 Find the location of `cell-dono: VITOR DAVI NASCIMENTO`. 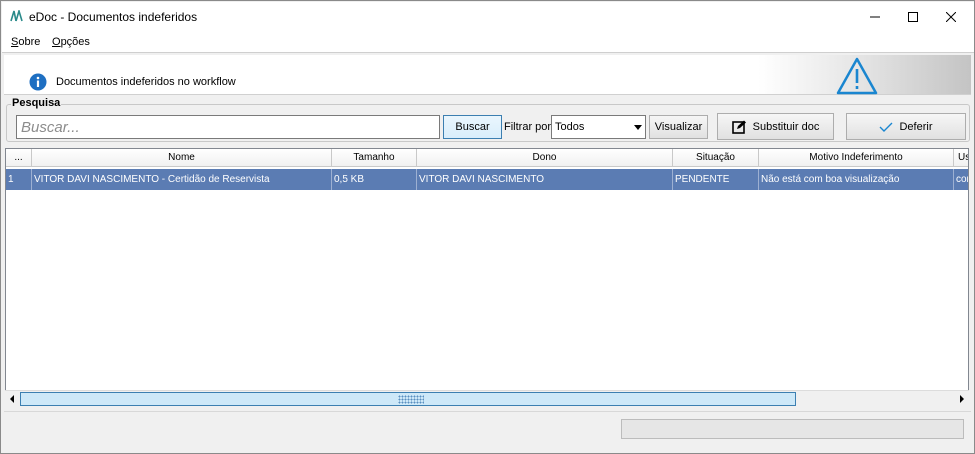

cell-dono: VITOR DAVI NASCIMENTO is located at coordinates (545, 179).